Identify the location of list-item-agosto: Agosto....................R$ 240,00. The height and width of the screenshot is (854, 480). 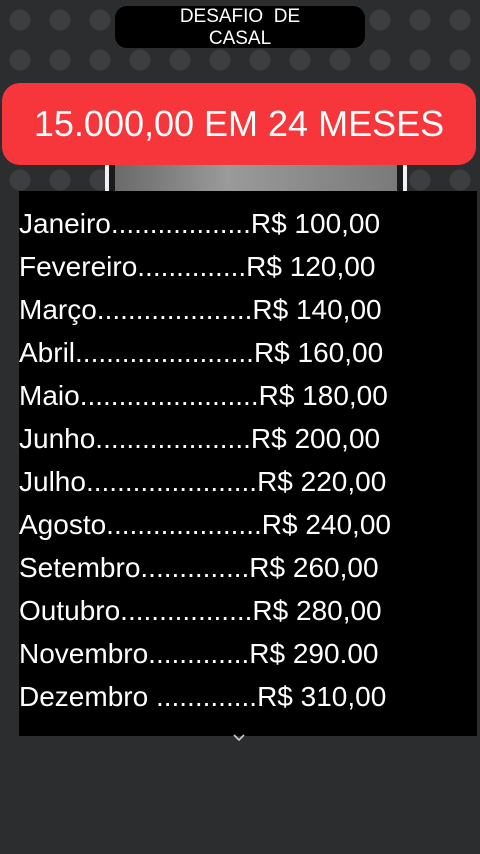
(205, 524).